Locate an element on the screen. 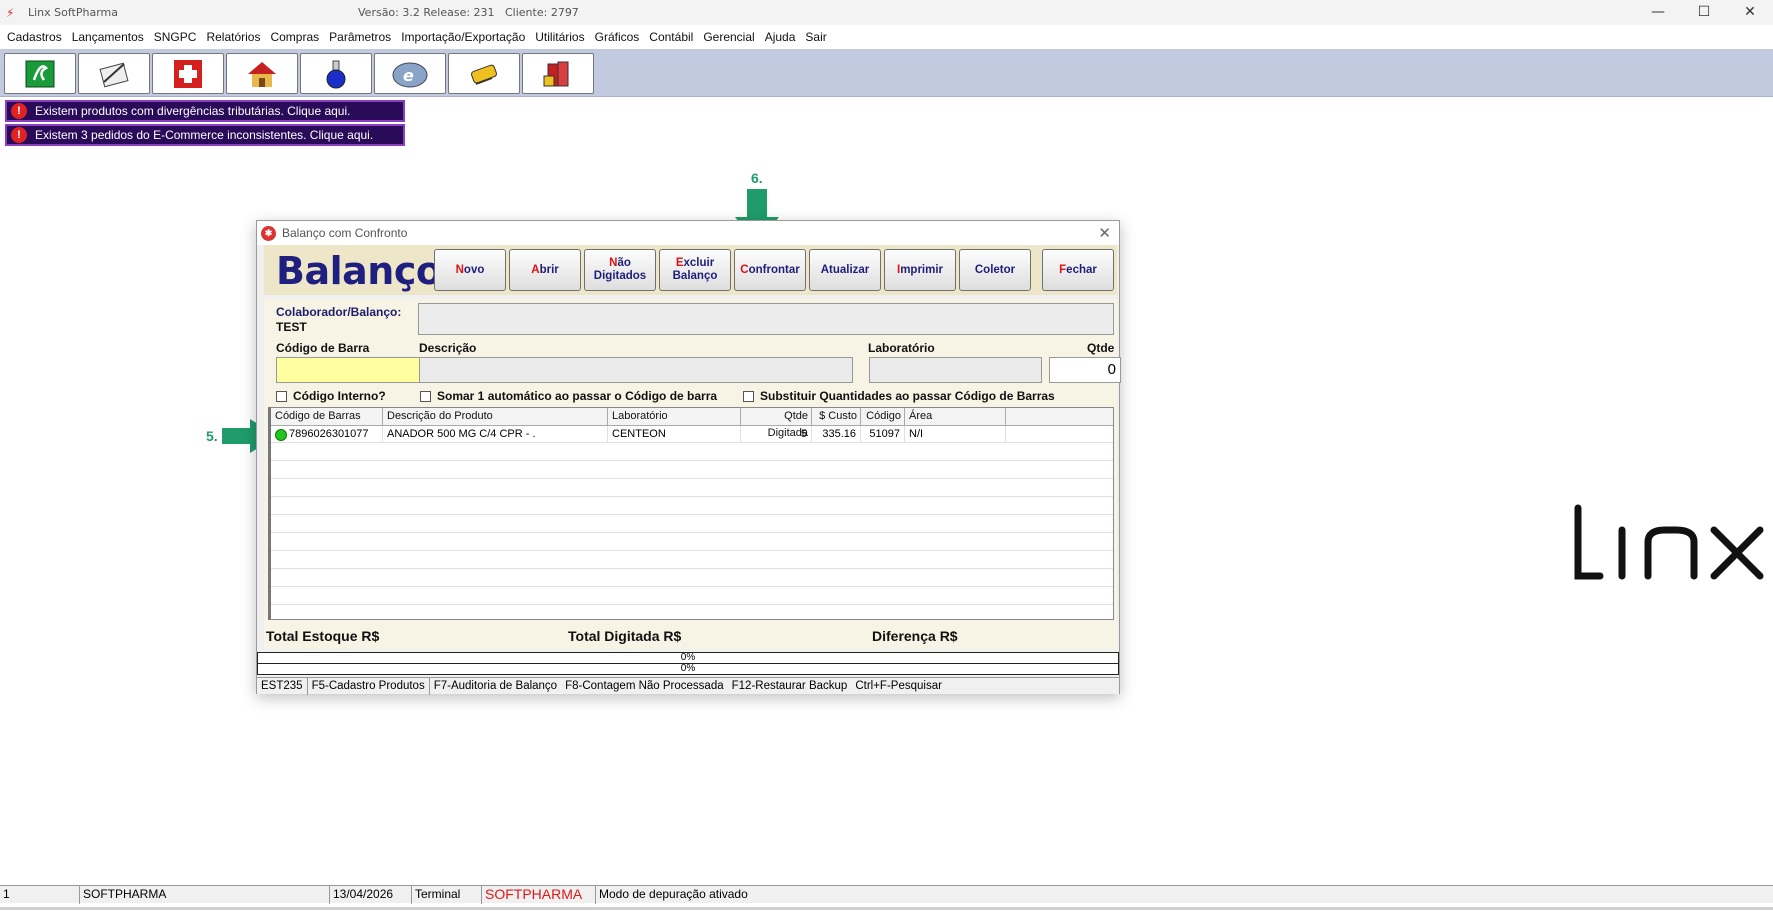  codigo-barra-label: Código de Barra is located at coordinates (323, 348).